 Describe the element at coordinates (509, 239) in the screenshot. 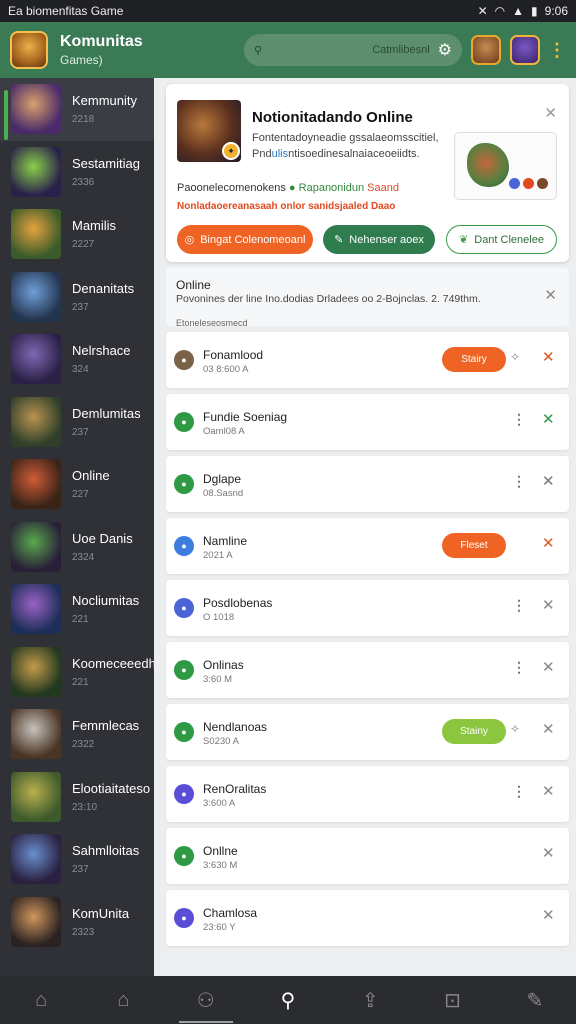

I see `outline-action-label: Dant Clenelee` at that location.